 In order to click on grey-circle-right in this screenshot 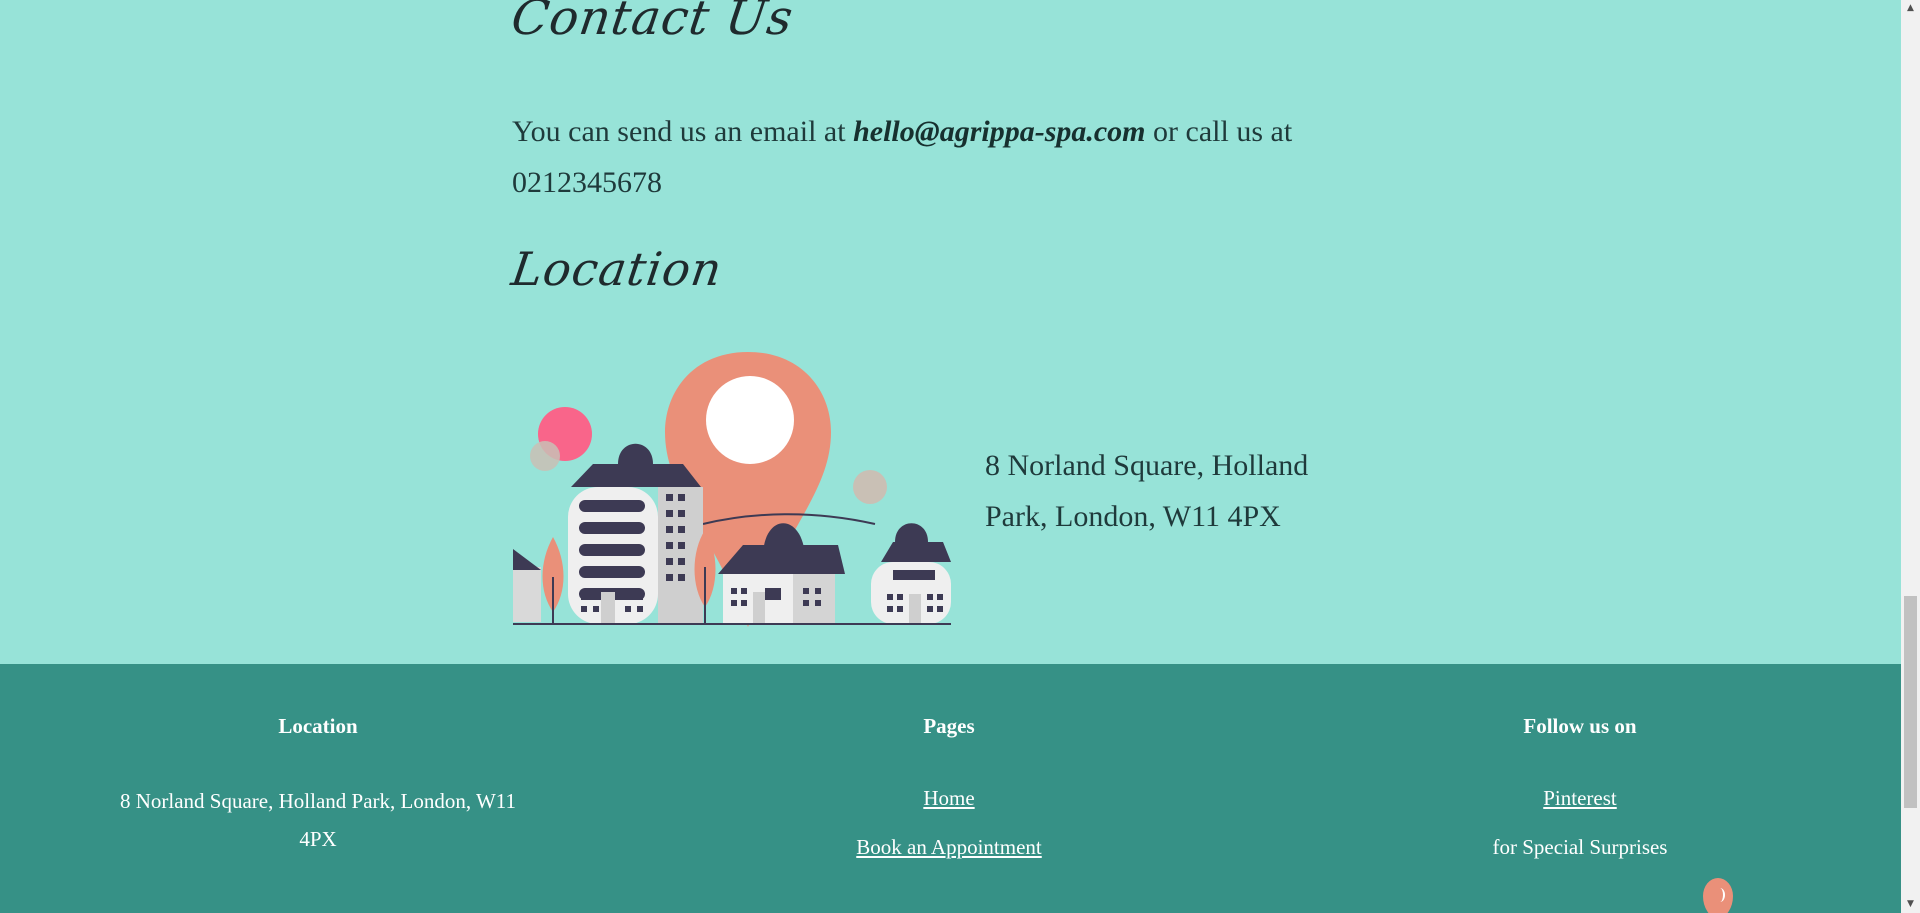, I will do `click(870, 487)`.